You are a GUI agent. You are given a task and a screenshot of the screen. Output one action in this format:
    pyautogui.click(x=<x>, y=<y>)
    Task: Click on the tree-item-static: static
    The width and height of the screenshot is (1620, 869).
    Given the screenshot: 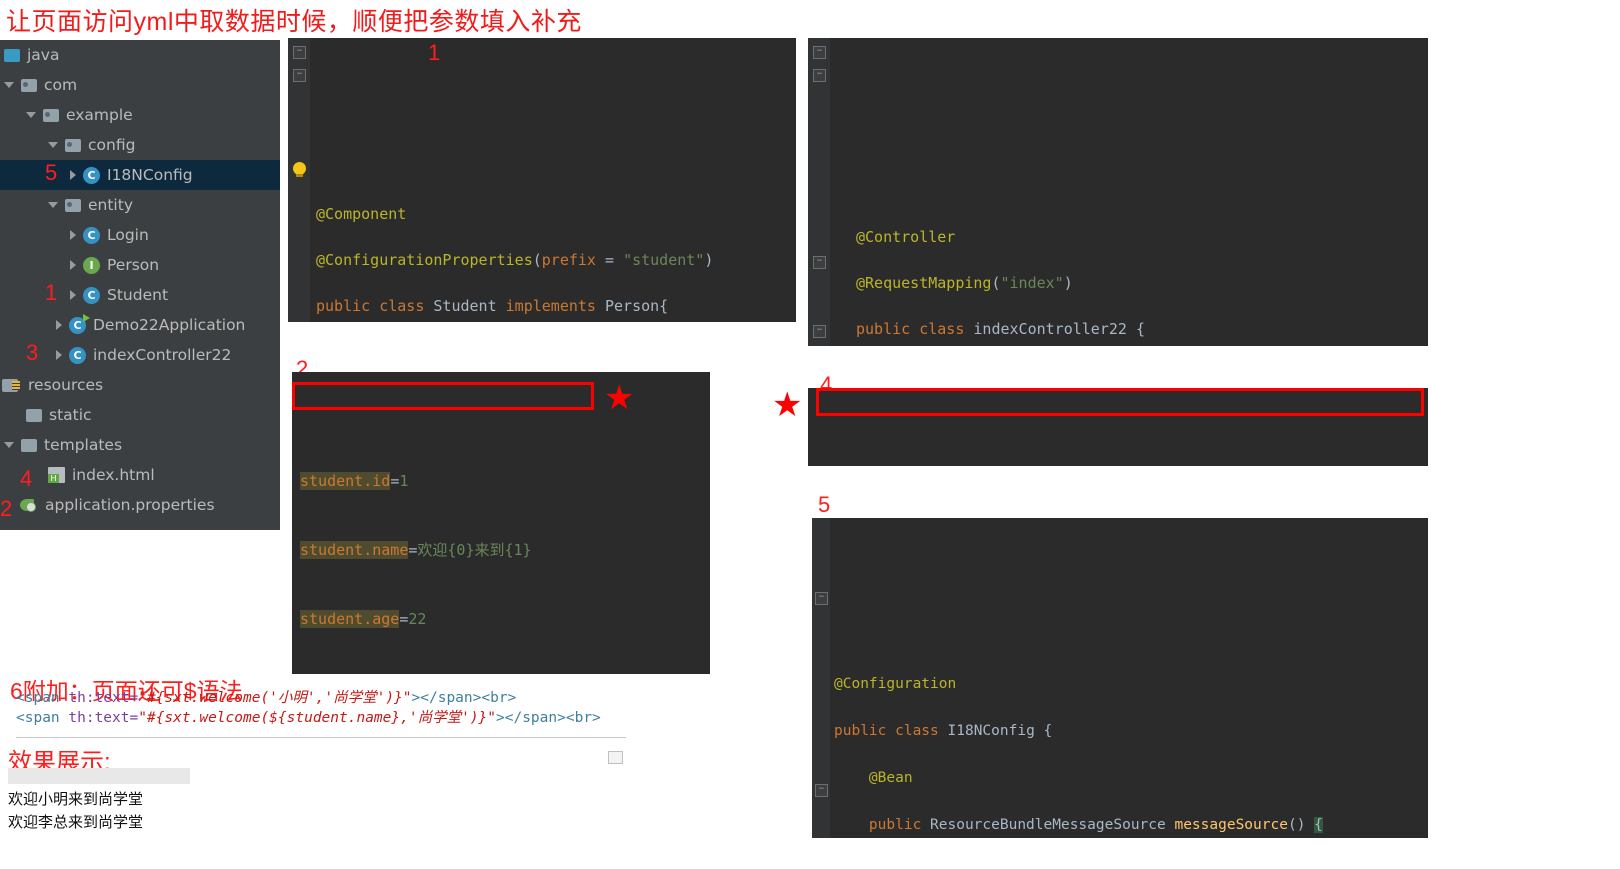 What is the action you would take?
    pyautogui.click(x=140, y=415)
    